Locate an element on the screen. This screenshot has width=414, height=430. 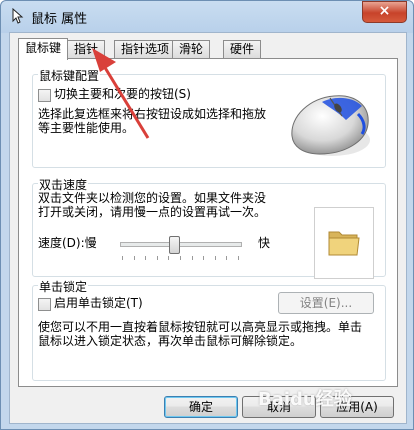
tab-hardware: 硬件 is located at coordinates (242, 49).